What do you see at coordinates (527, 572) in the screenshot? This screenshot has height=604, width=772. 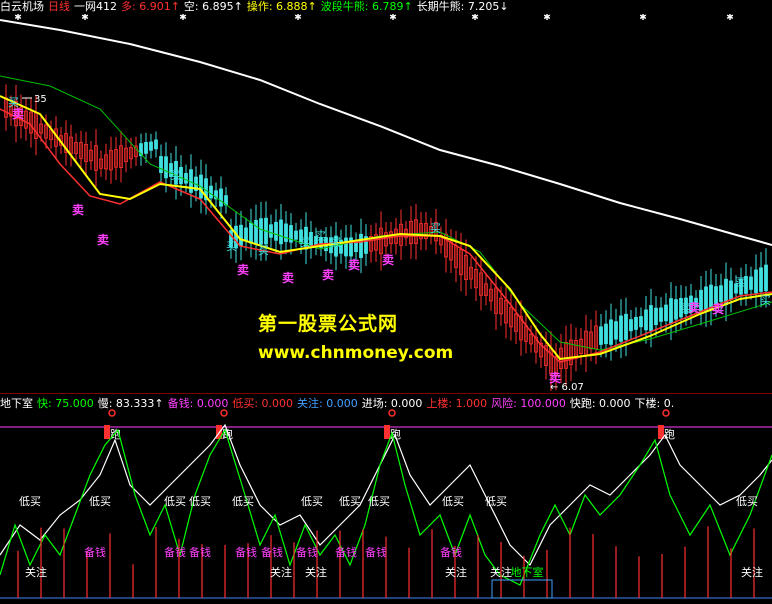 I see `basement-label: 地下室` at bounding box center [527, 572].